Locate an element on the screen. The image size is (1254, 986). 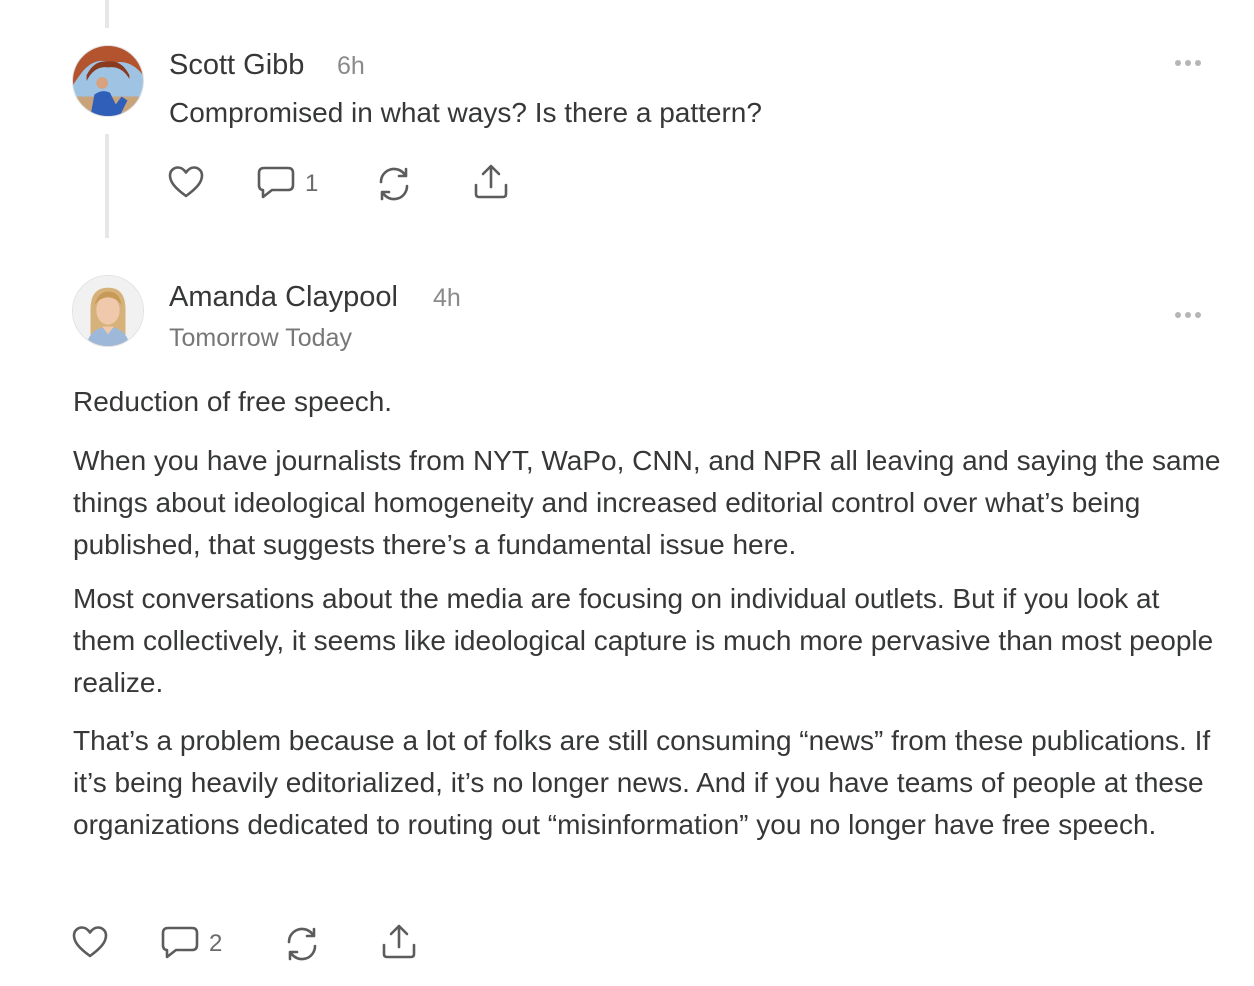
author-name: Scott Gibb is located at coordinates (236, 65).